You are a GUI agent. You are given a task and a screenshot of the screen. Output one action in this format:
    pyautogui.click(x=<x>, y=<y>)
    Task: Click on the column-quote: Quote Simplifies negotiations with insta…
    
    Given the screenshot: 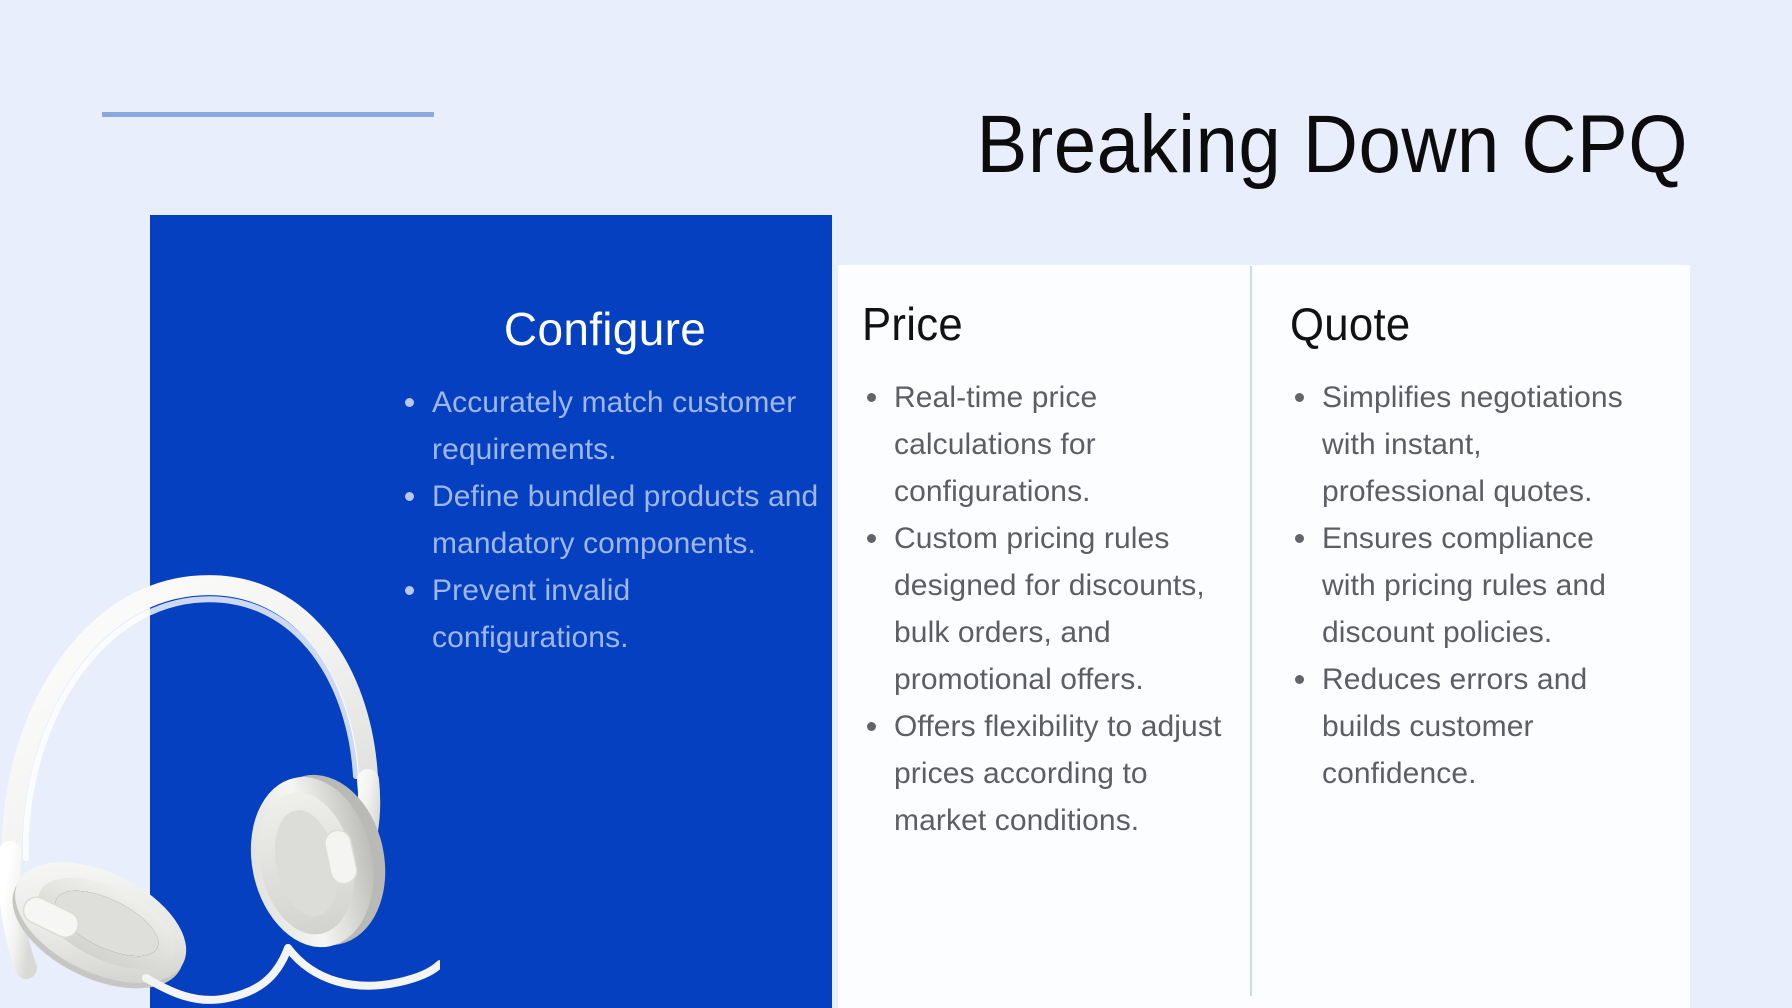 What is the action you would take?
    pyautogui.click(x=1470, y=548)
    